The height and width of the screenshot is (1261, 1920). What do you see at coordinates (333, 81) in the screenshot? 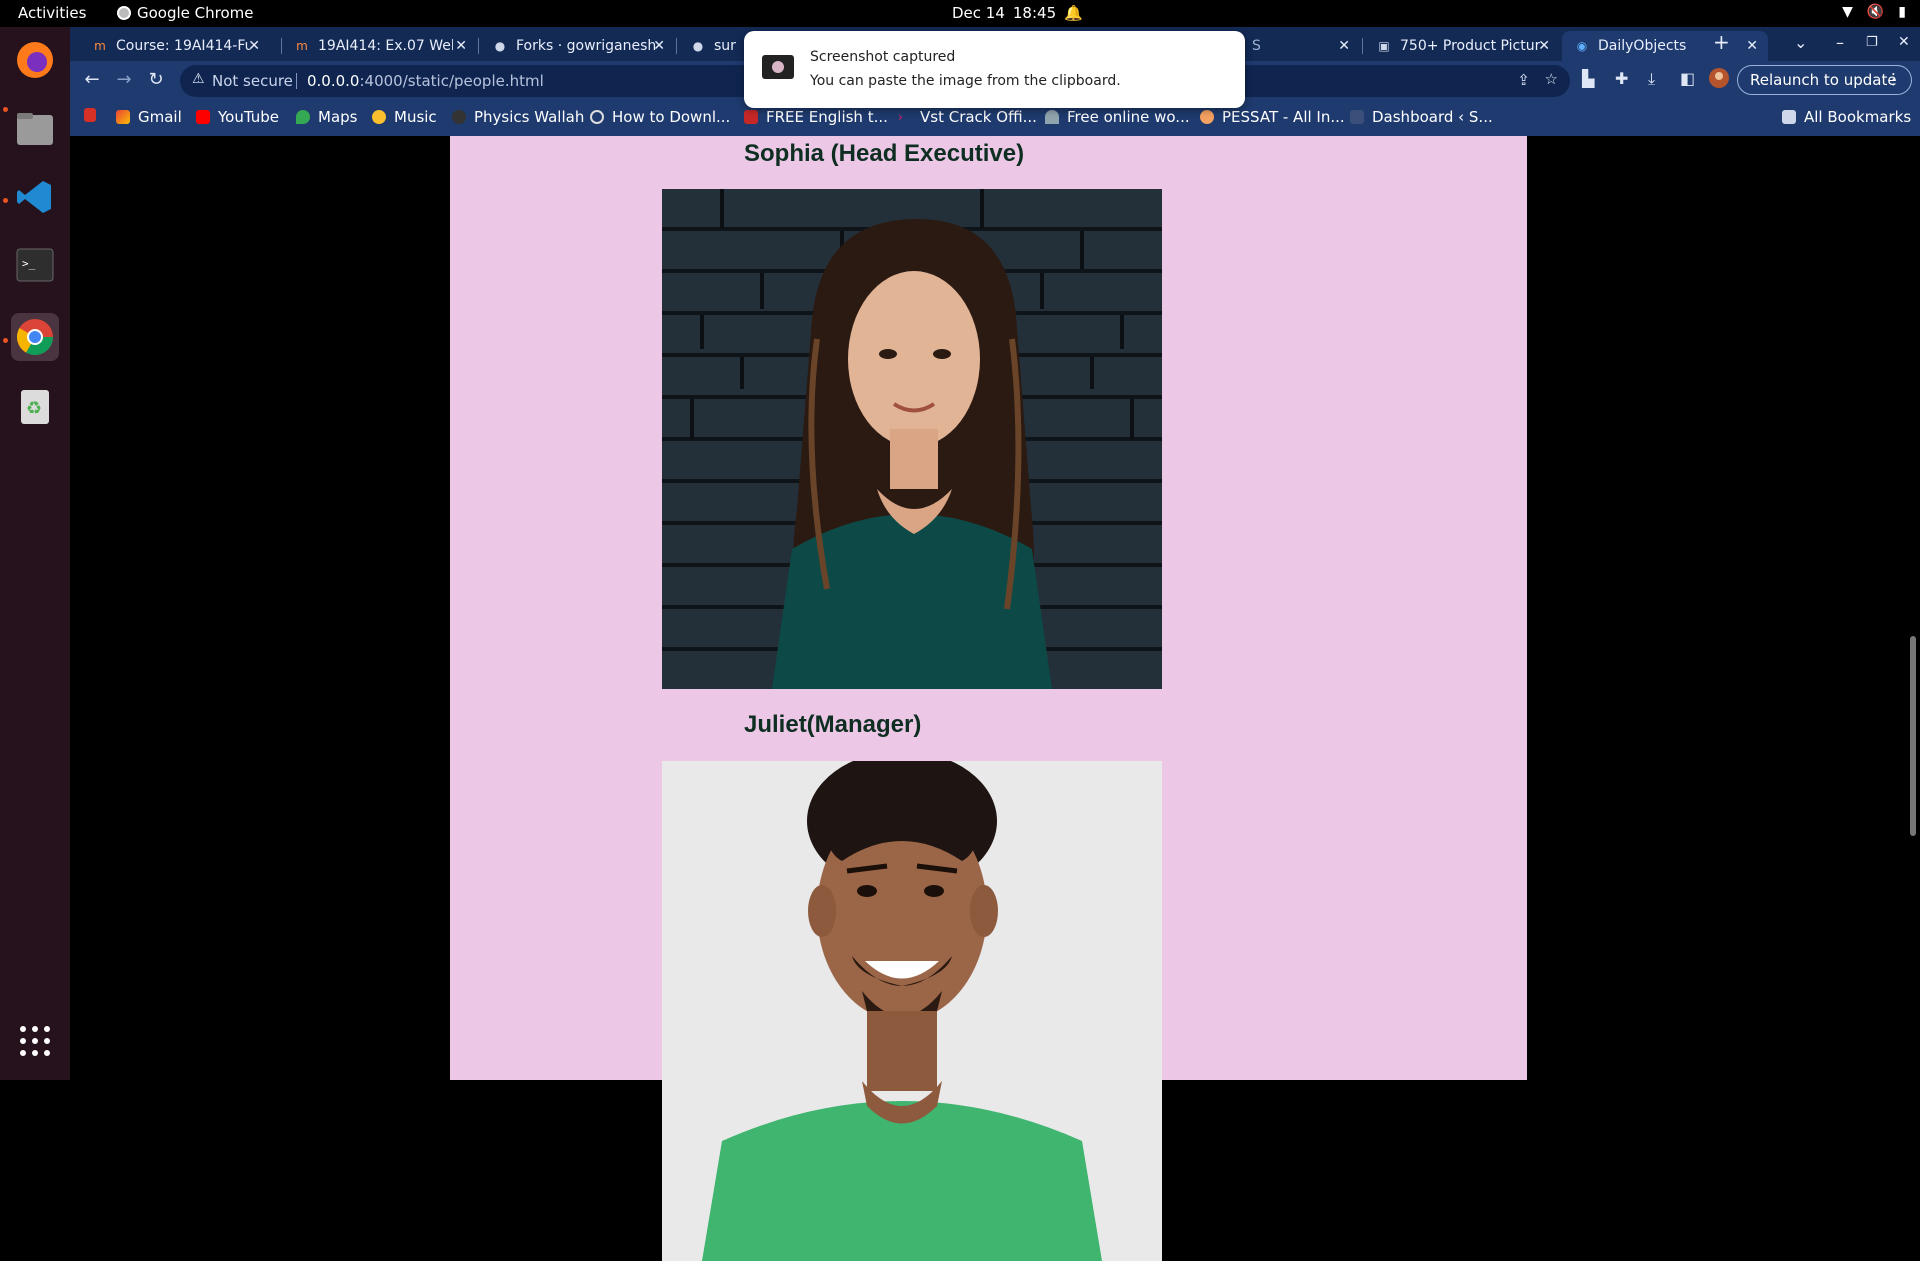
I see `url-host: 0.0.0.0` at bounding box center [333, 81].